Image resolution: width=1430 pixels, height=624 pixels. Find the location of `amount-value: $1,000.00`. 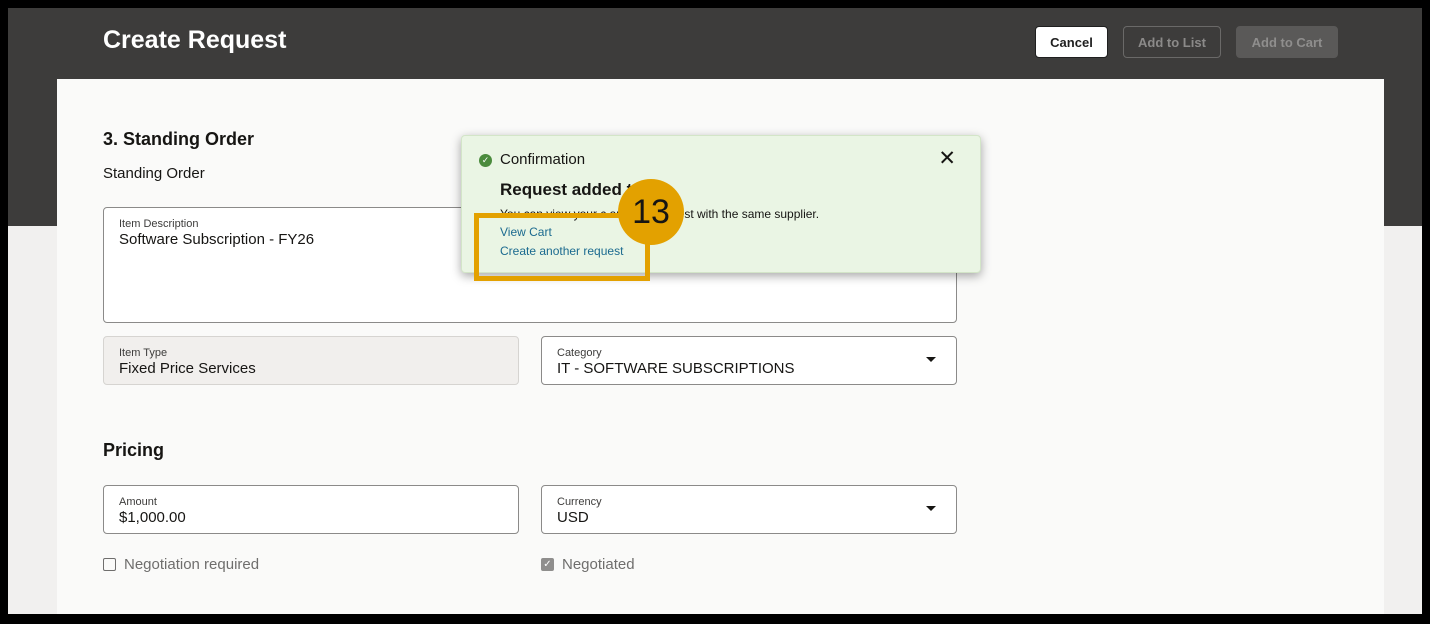

amount-value: $1,000.00 is located at coordinates (152, 517).